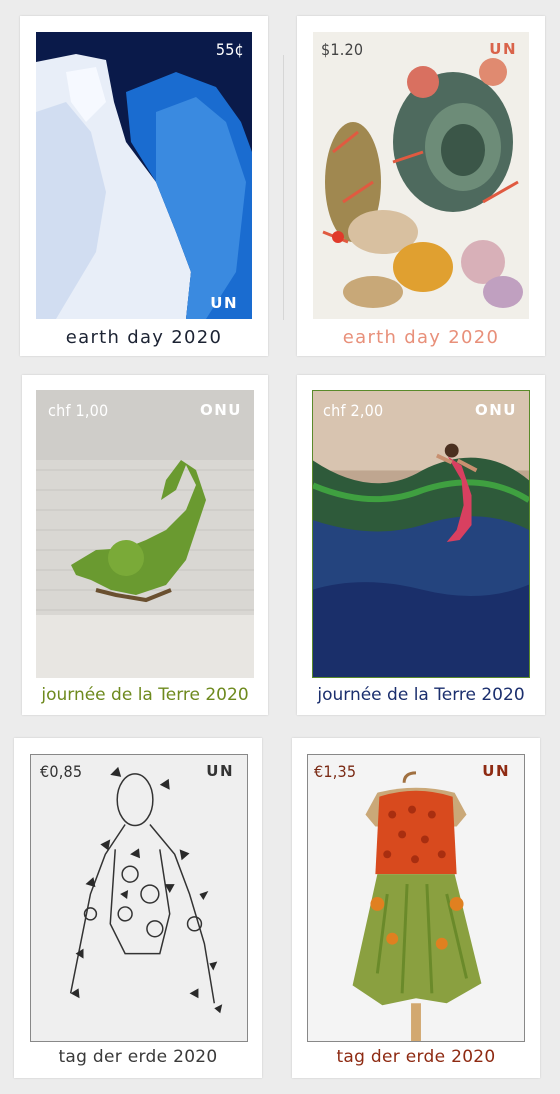 Image resolution: width=560 pixels, height=1094 pixels. Describe the element at coordinates (283, 187) in the screenshot. I see `divider` at that location.